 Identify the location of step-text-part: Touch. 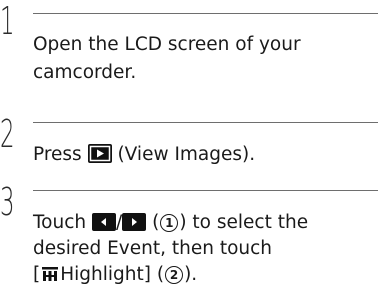
(62, 222).